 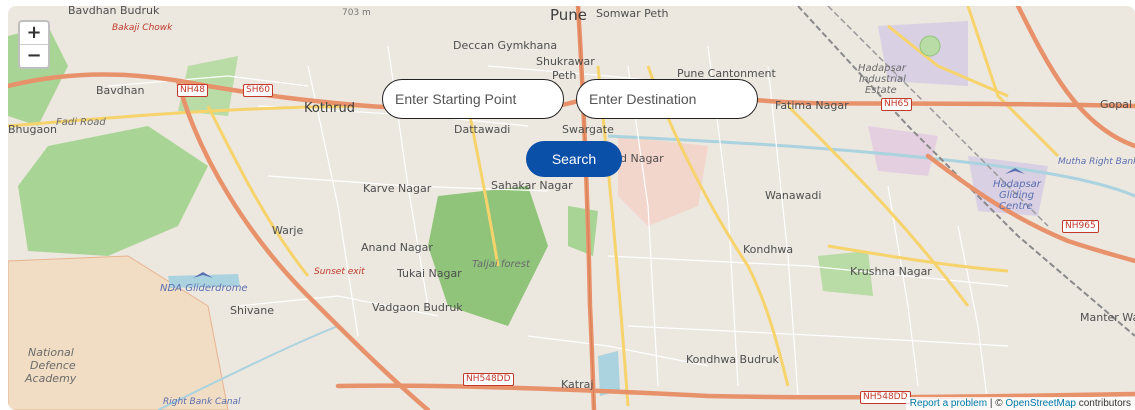 I want to click on highway-shield: SH60, so click(x=258, y=90).